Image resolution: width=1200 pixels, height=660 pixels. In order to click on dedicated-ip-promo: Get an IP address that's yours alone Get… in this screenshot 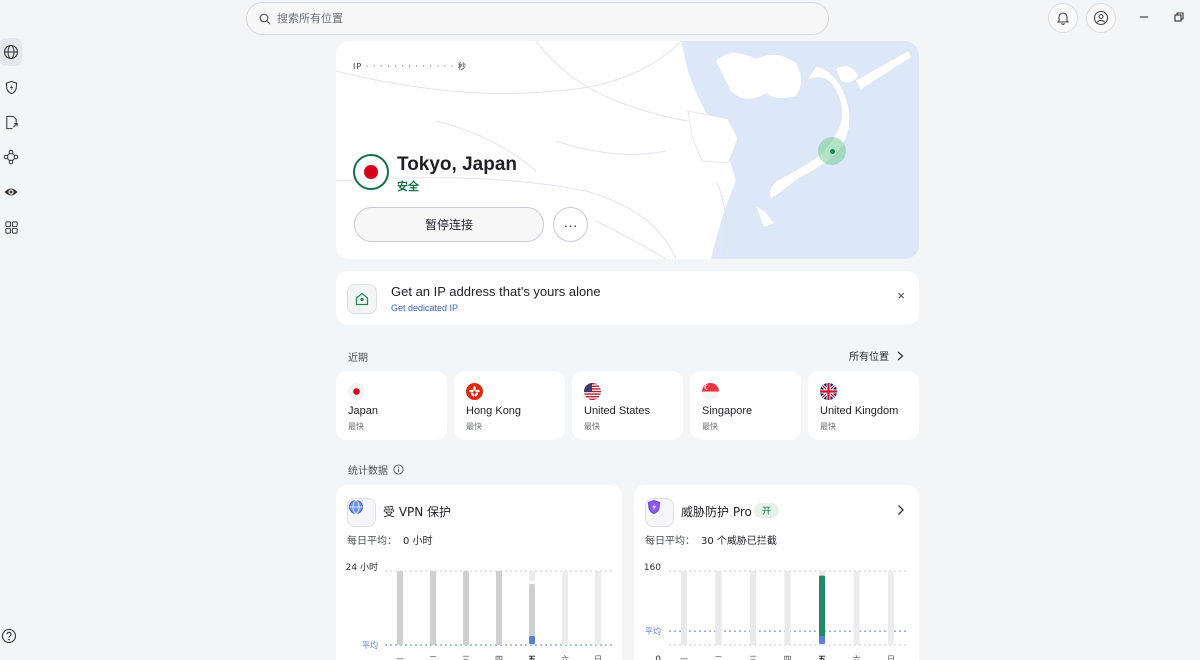, I will do `click(627, 298)`.